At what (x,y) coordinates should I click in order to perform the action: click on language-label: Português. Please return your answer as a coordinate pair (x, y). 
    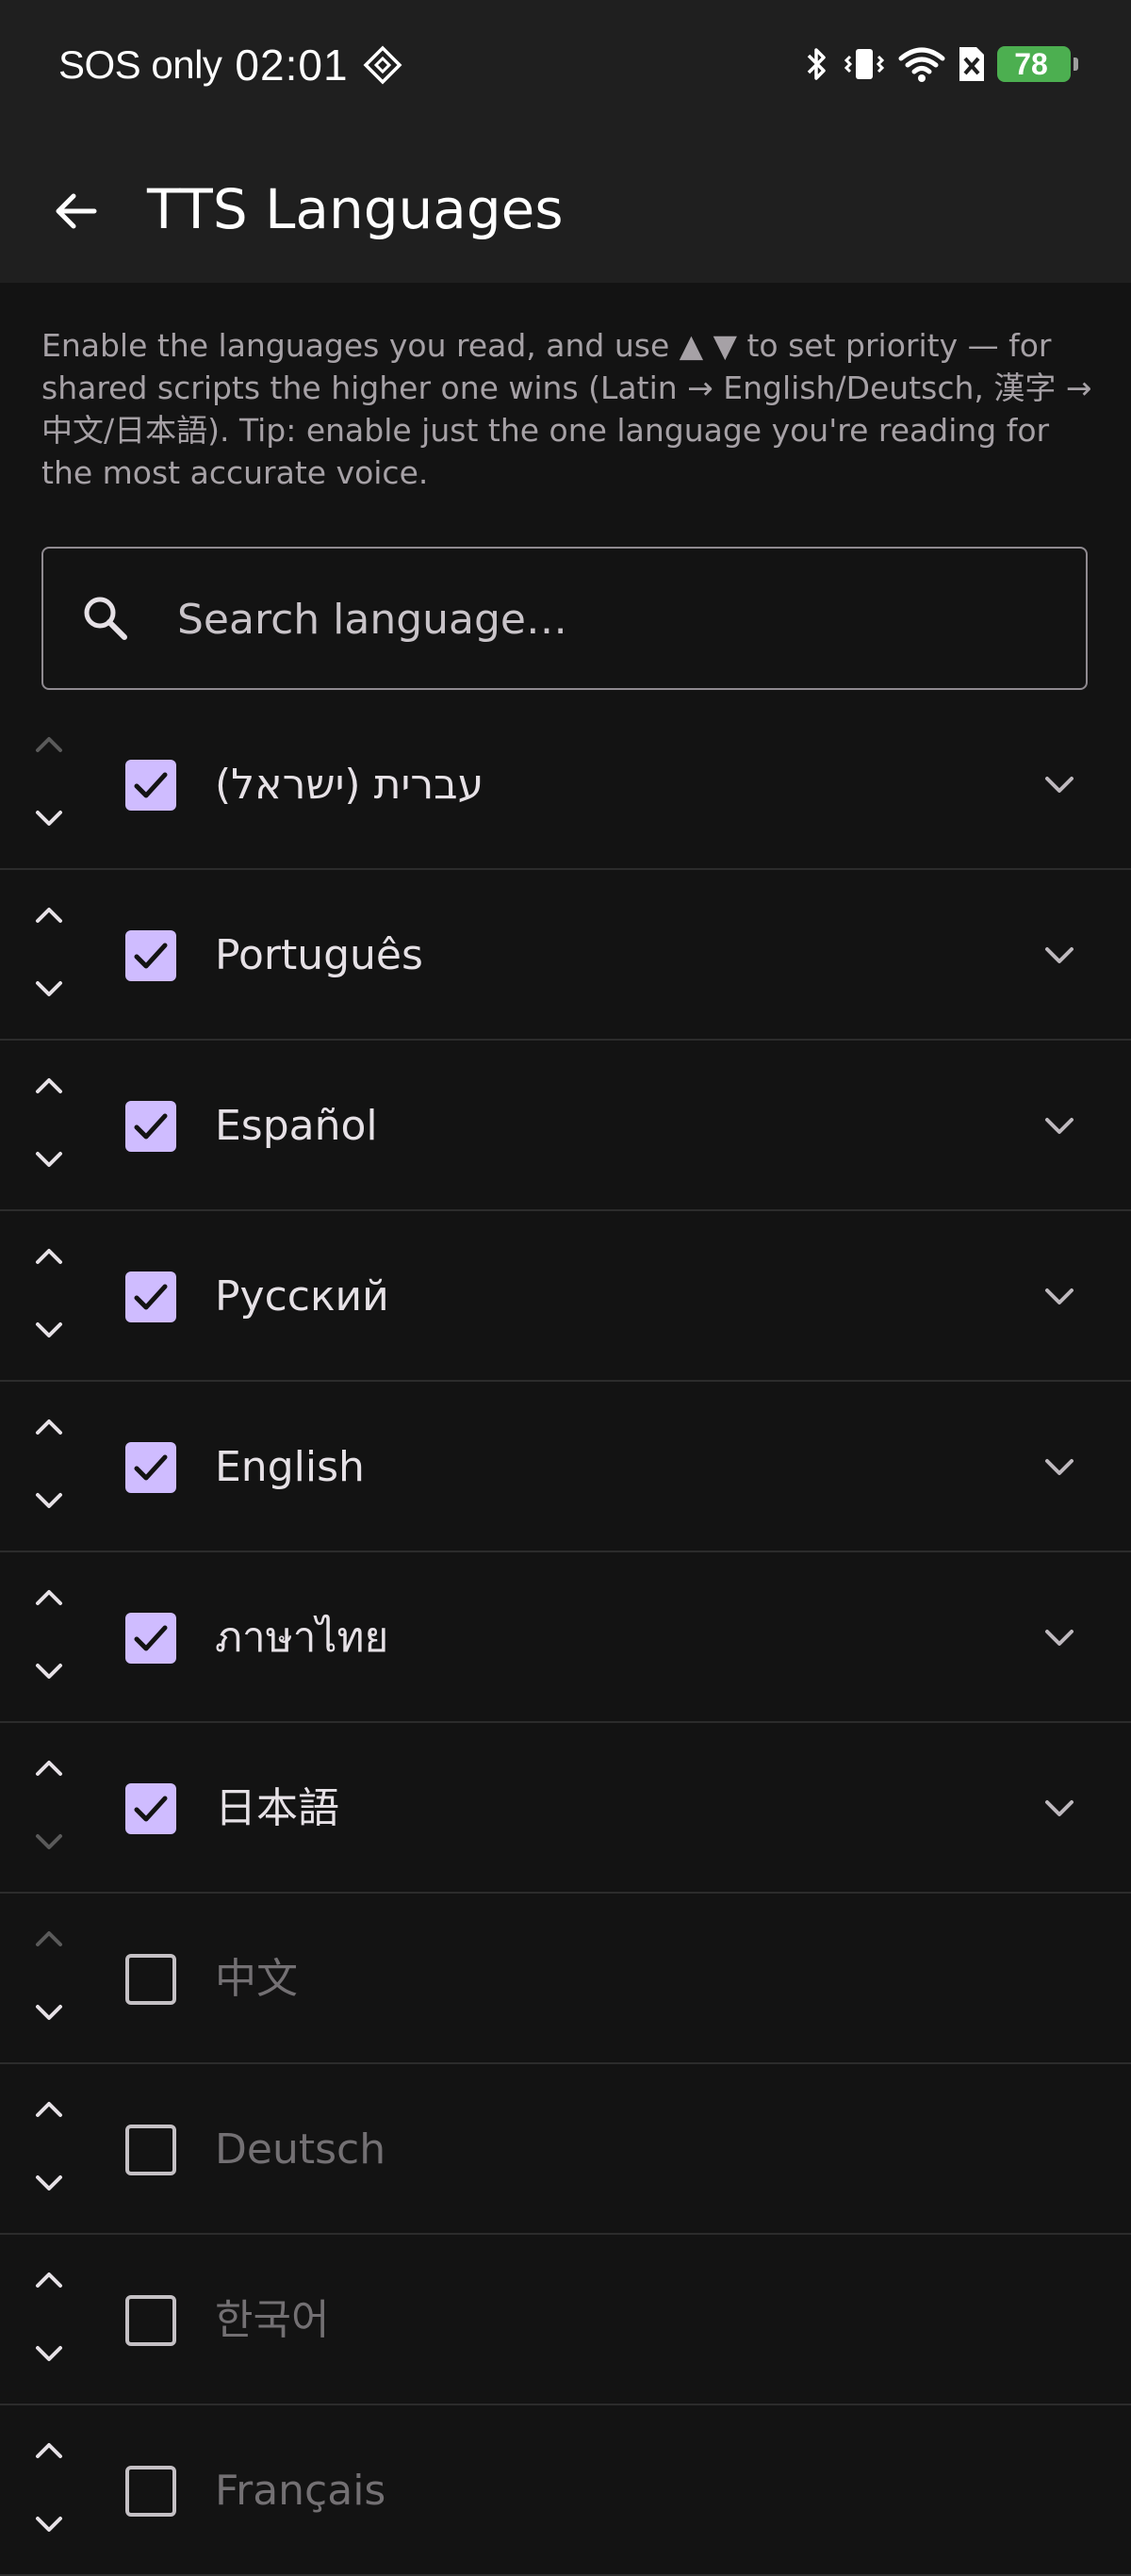
    Looking at the image, I should click on (319, 955).